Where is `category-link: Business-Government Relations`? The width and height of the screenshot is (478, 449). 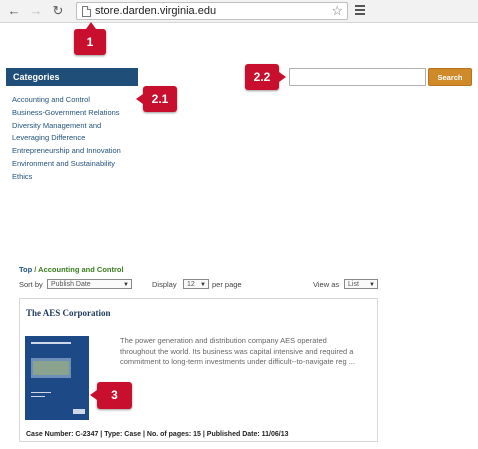
category-link: Business-Government Relations is located at coordinates (66, 113).